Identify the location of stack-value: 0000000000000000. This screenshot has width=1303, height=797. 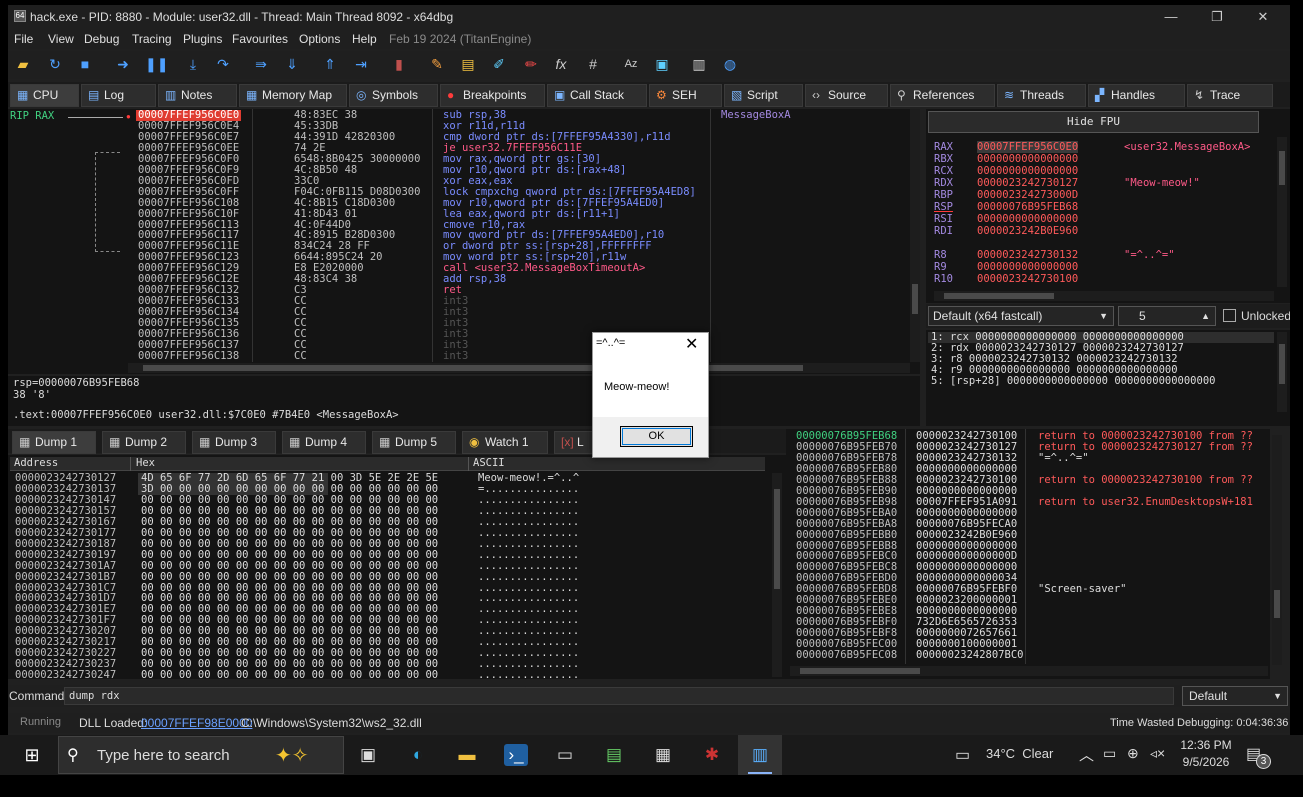
(966, 513).